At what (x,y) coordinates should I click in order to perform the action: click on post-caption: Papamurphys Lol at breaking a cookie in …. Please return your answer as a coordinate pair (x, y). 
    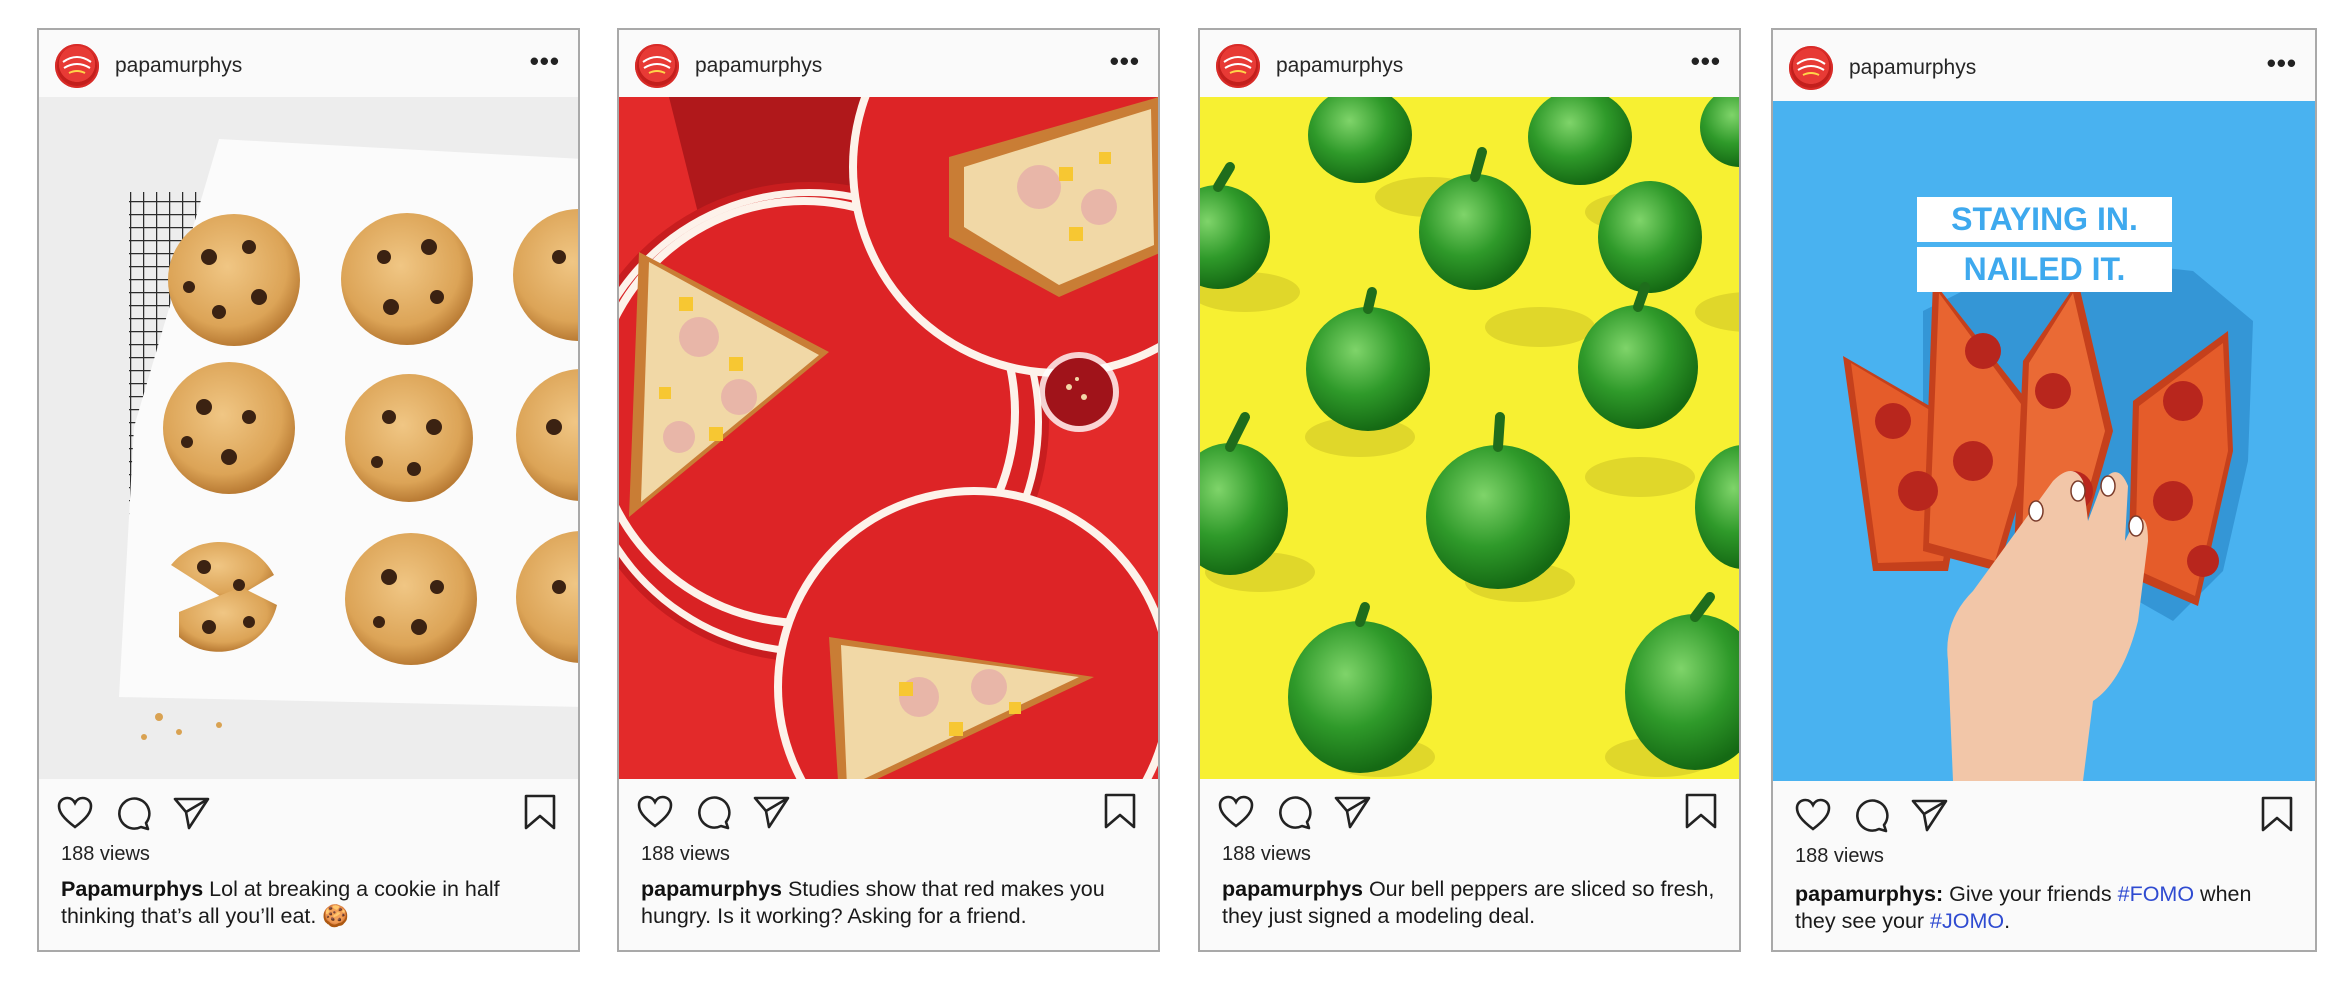
    Looking at the image, I should click on (307, 903).